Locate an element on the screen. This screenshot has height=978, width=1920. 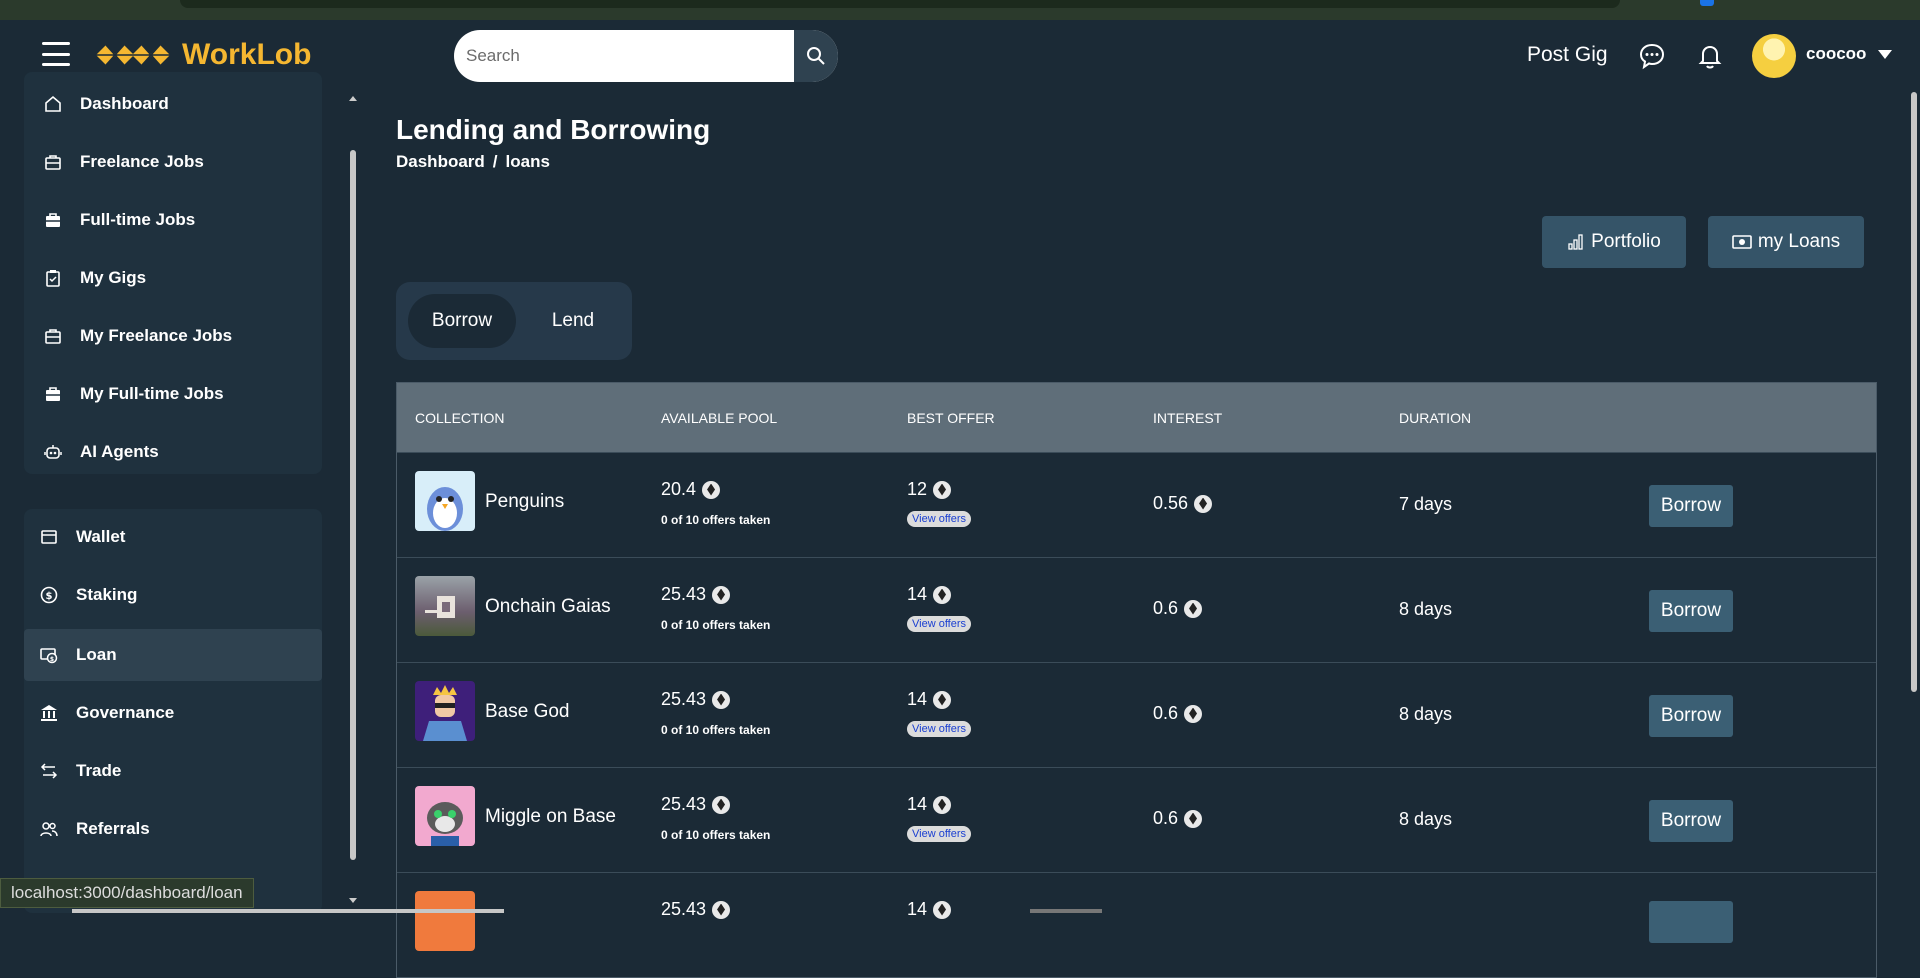
scroll-down-arrow-icon is located at coordinates (353, 900).